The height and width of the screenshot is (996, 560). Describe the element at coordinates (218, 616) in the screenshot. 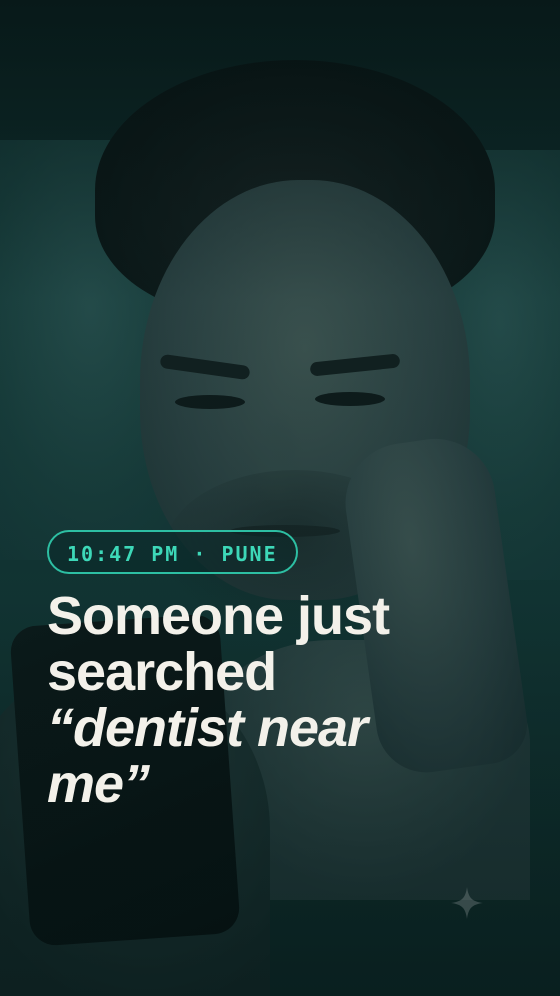

I see `headline-line-1: Someone just` at that location.